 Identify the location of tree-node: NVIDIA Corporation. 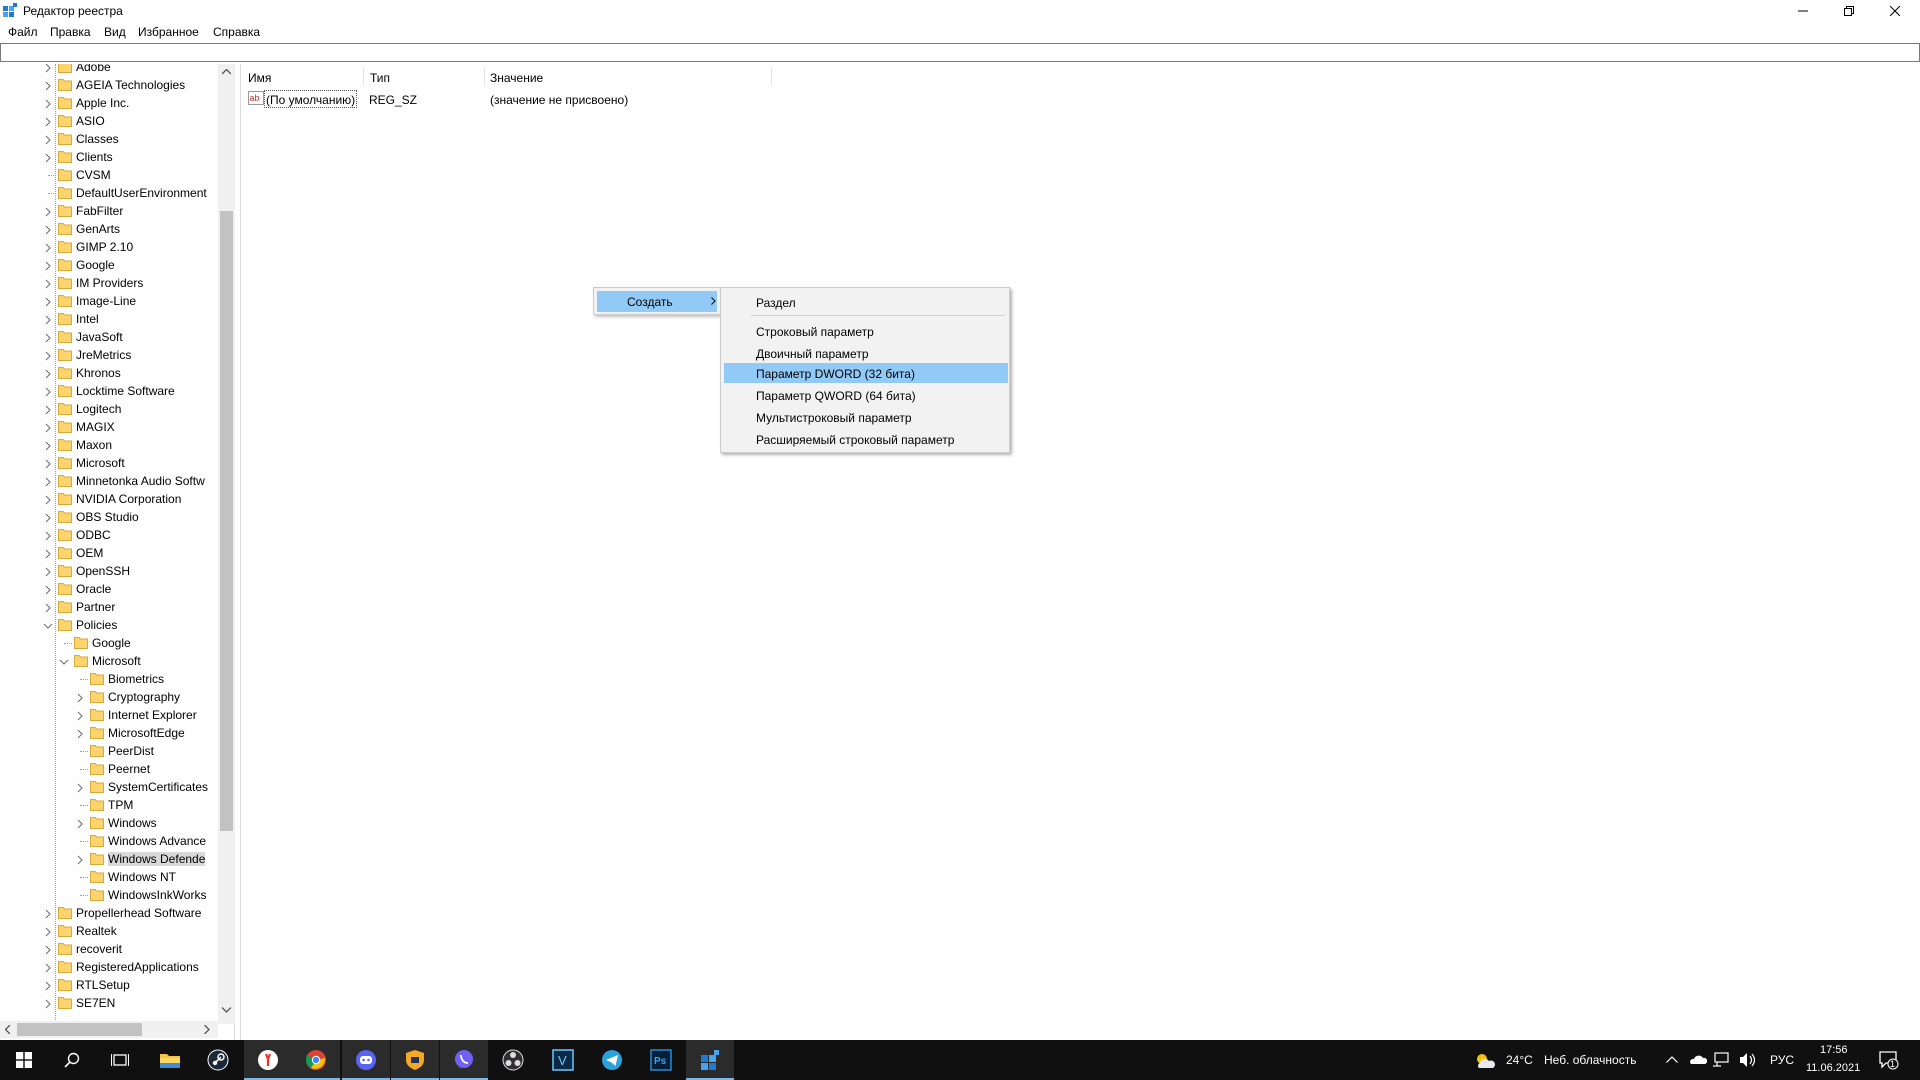
(115, 499).